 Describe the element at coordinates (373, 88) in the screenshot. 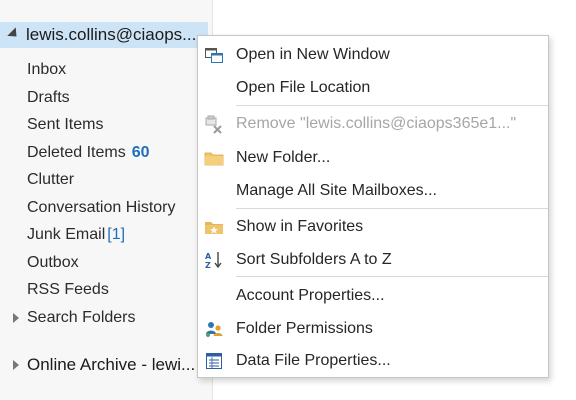

I see `menu-item-open-file-location: Open File Location` at that location.